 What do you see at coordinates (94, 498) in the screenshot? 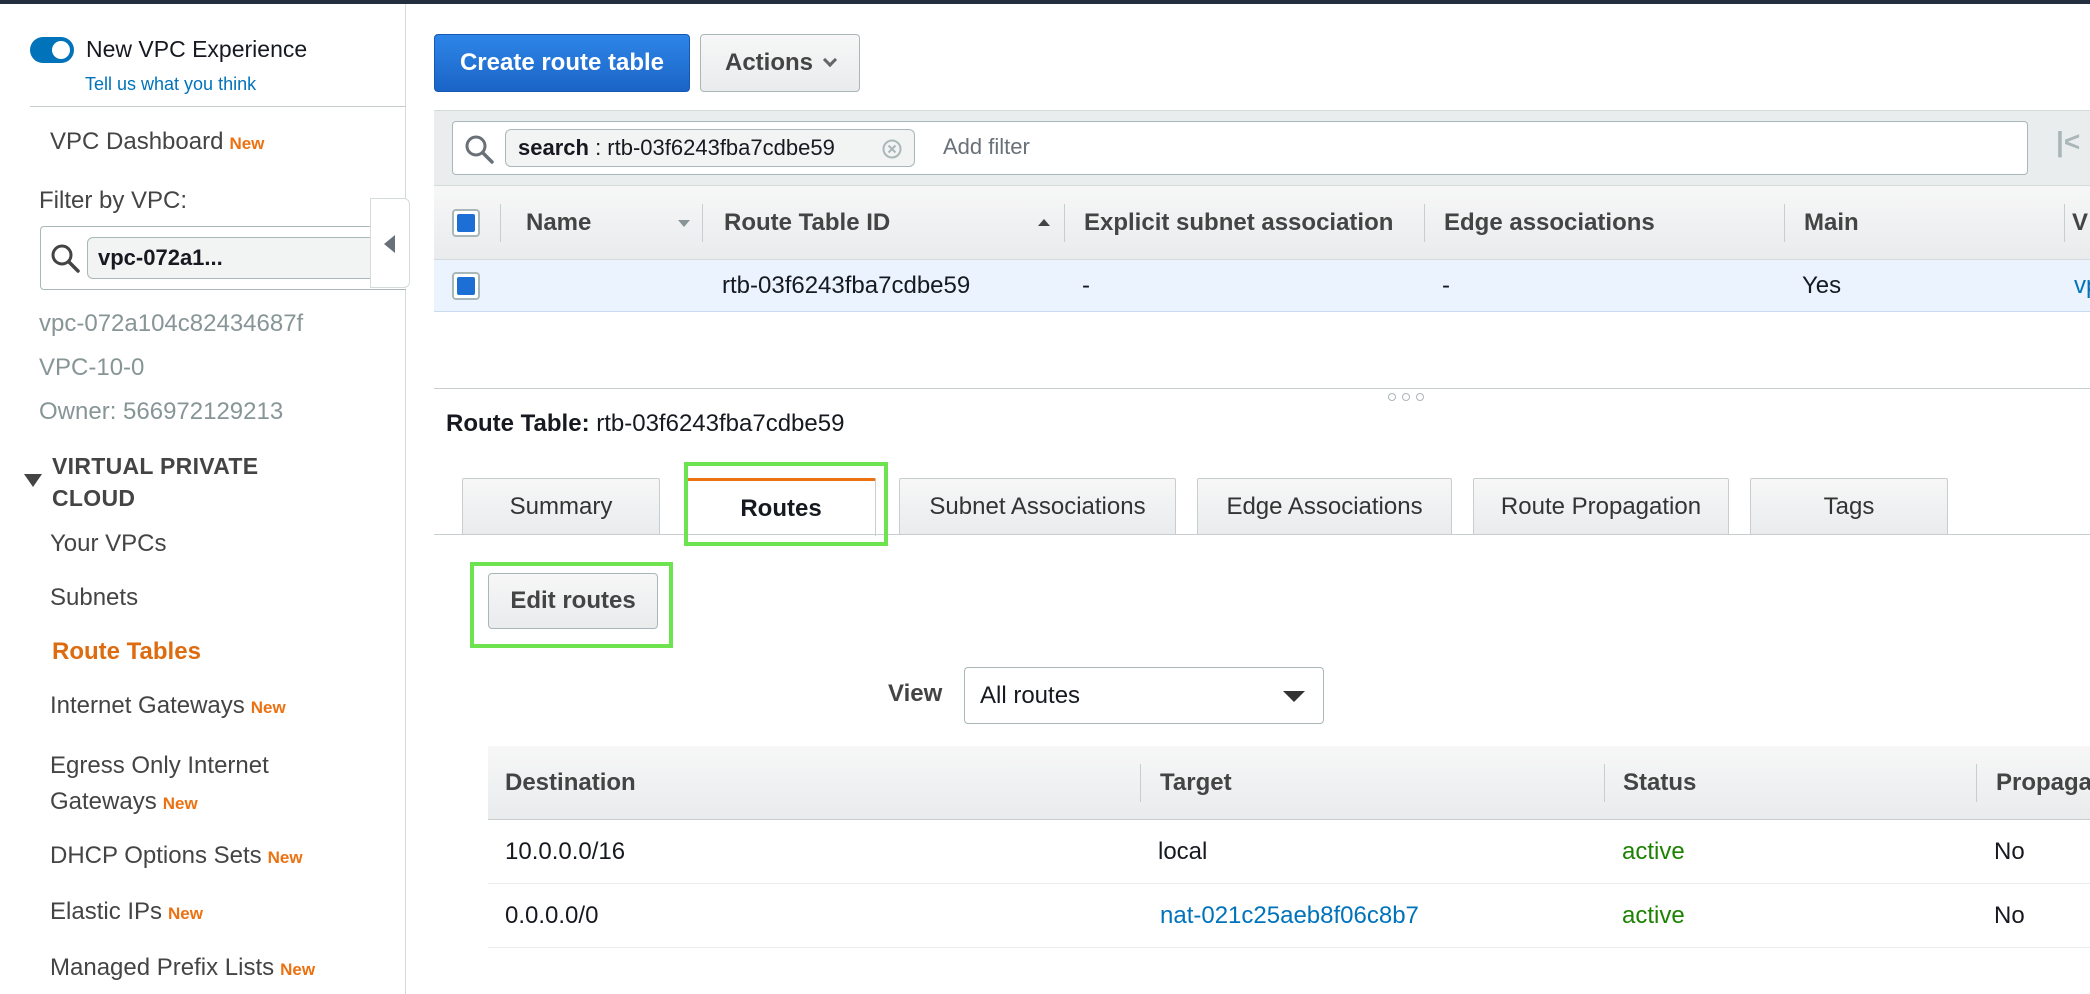
I see `section-title-line2: CLOUD` at bounding box center [94, 498].